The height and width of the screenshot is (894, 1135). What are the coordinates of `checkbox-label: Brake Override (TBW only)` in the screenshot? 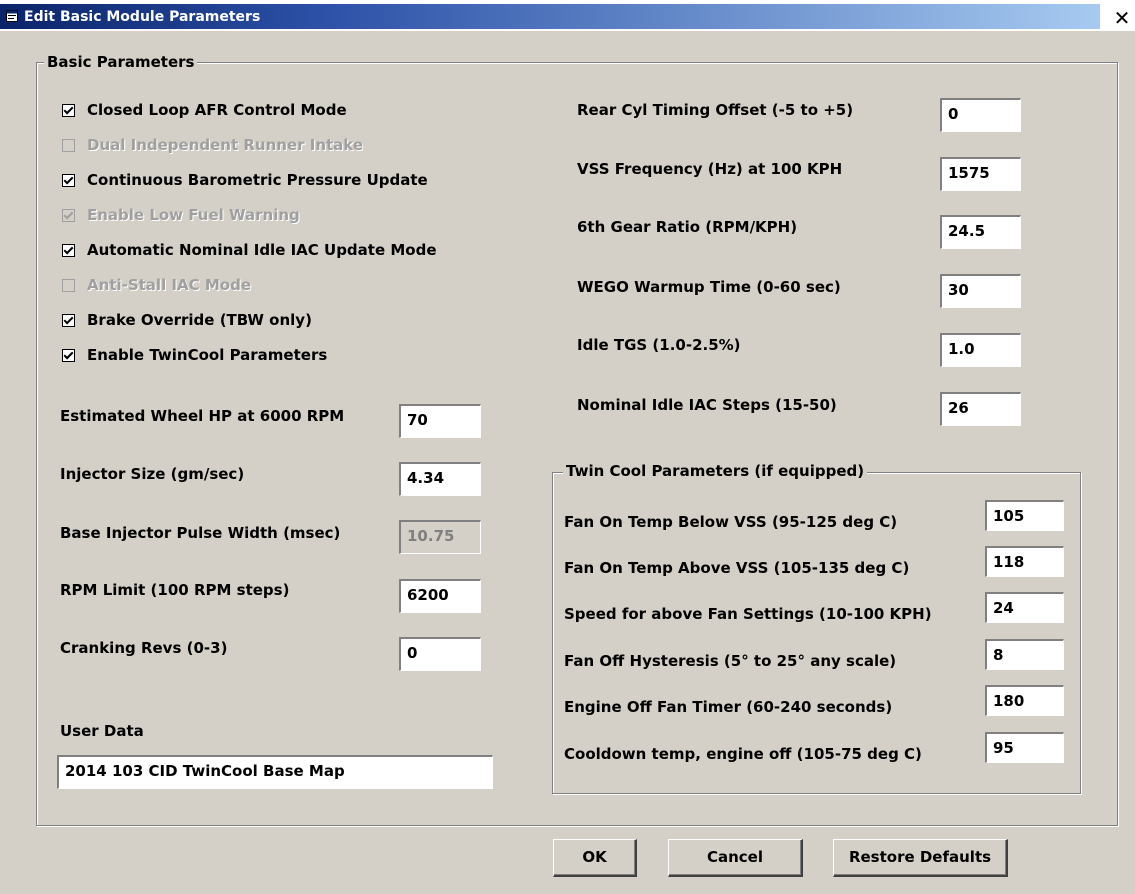 It's located at (199, 320).